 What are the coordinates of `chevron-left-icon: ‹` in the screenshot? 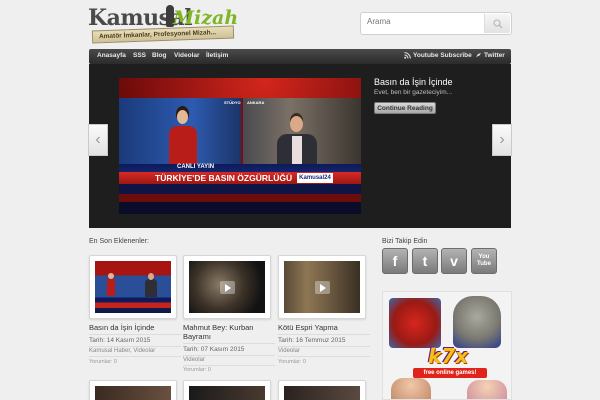 It's located at (98, 139).